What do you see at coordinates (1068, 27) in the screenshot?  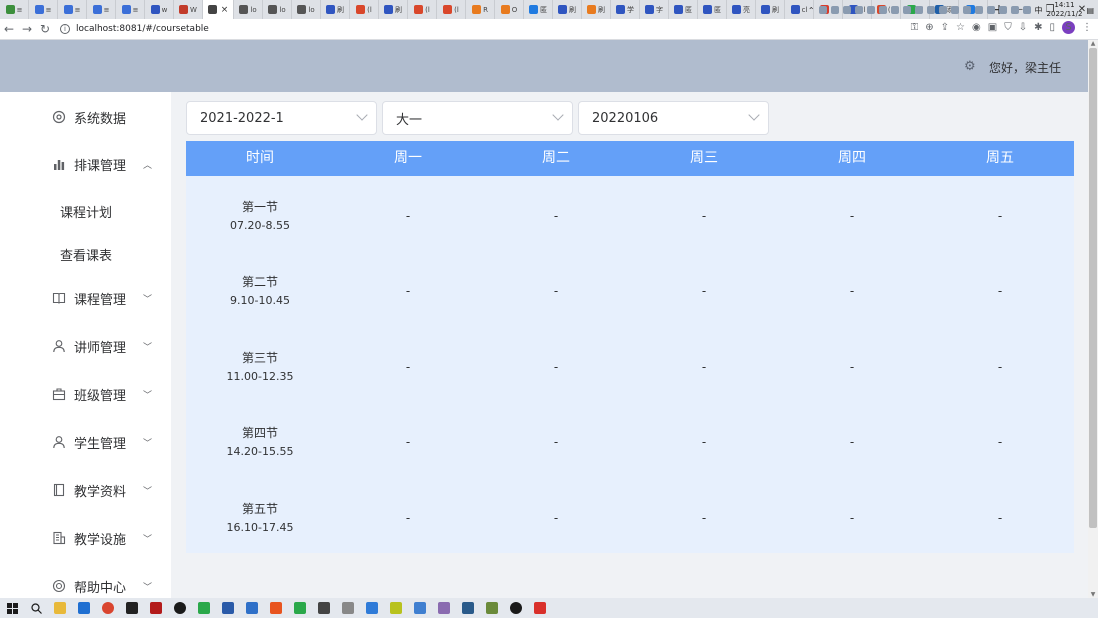 I see `profile-avatar: S` at bounding box center [1068, 27].